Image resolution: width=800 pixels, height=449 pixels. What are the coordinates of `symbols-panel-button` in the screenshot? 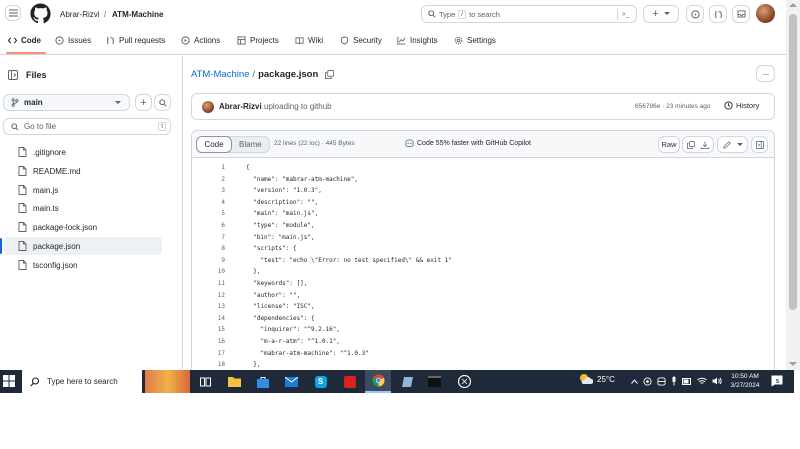 It's located at (759, 144).